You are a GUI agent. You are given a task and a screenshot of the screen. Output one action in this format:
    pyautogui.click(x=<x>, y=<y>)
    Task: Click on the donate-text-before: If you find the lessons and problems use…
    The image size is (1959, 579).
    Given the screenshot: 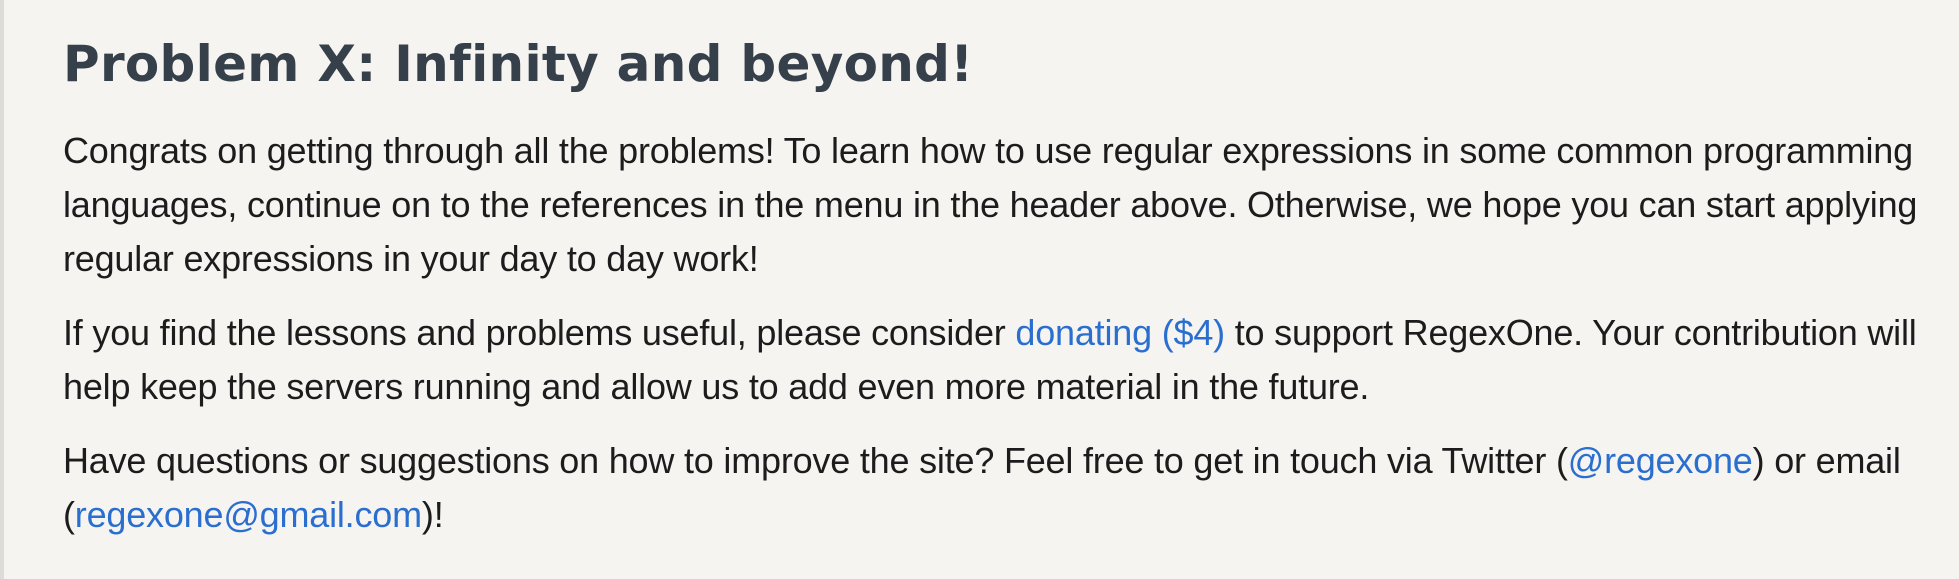 What is the action you would take?
    pyautogui.click(x=539, y=332)
    